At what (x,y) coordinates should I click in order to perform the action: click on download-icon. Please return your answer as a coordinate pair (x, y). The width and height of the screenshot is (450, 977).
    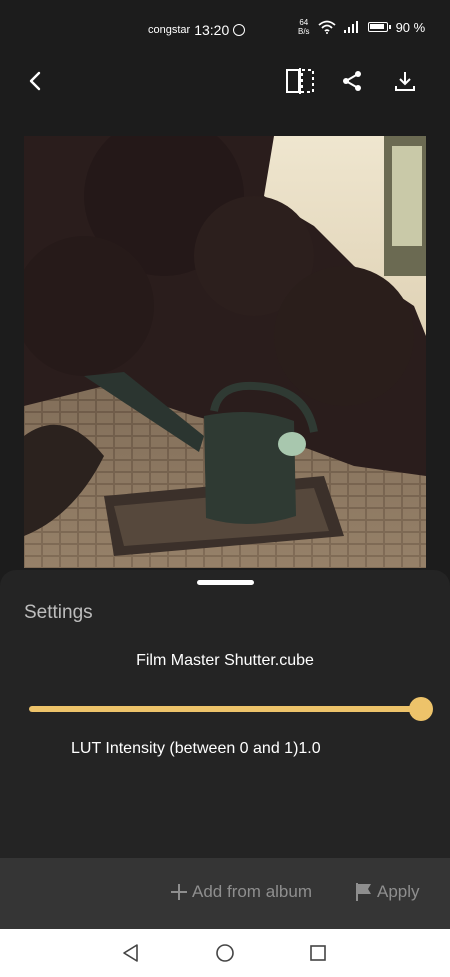
    Looking at the image, I should click on (405, 81).